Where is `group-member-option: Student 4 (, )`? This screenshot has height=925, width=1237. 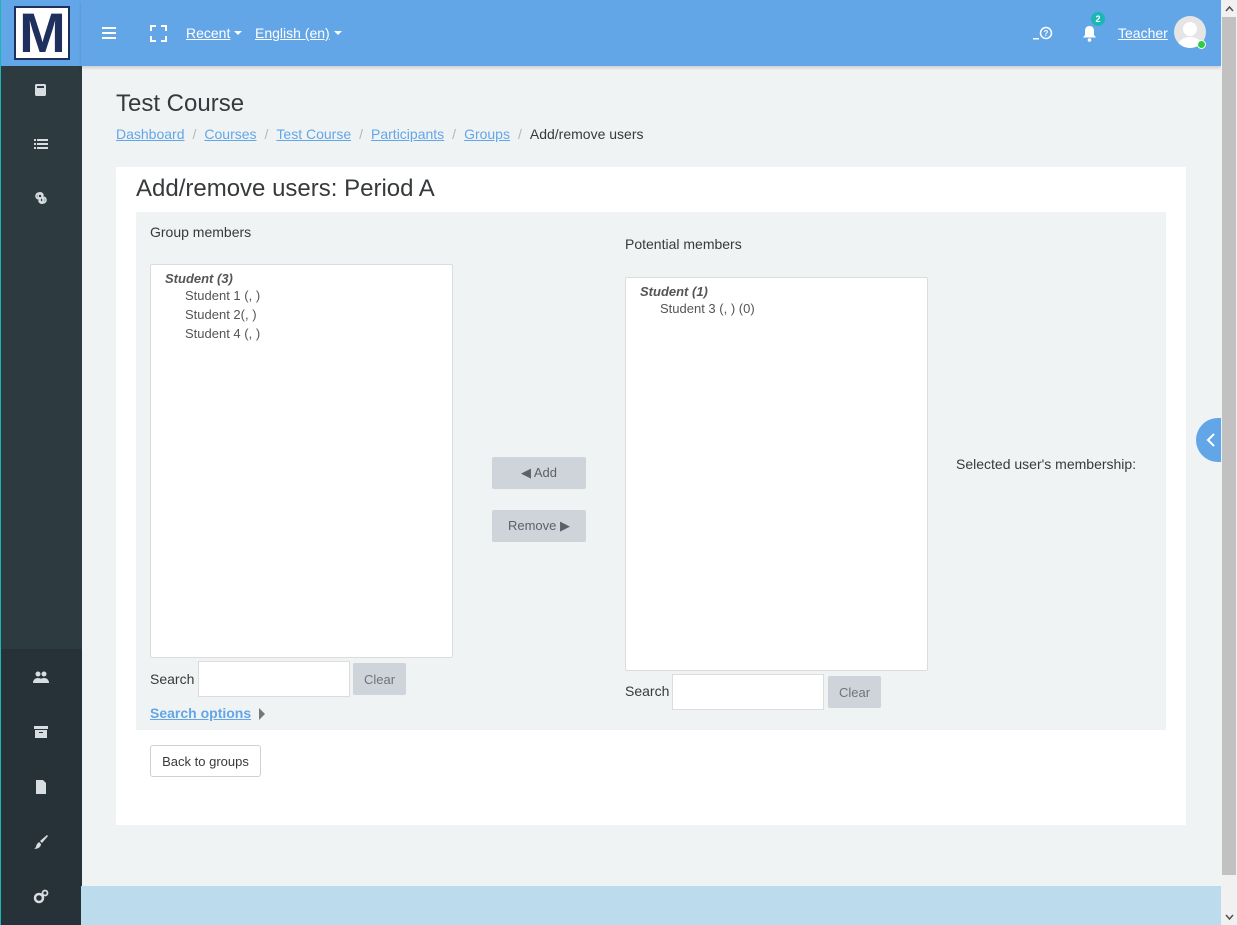
group-member-option: Student 4 (, ) is located at coordinates (222, 333).